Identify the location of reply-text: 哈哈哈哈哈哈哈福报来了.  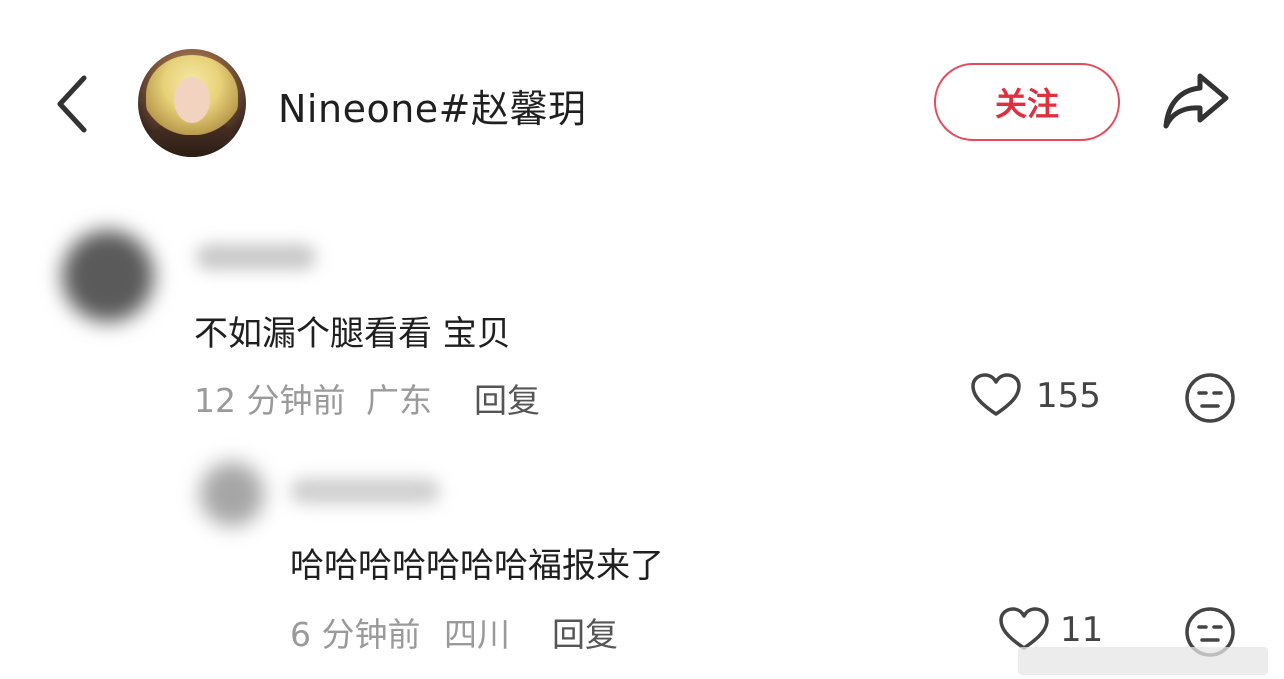
(477, 566).